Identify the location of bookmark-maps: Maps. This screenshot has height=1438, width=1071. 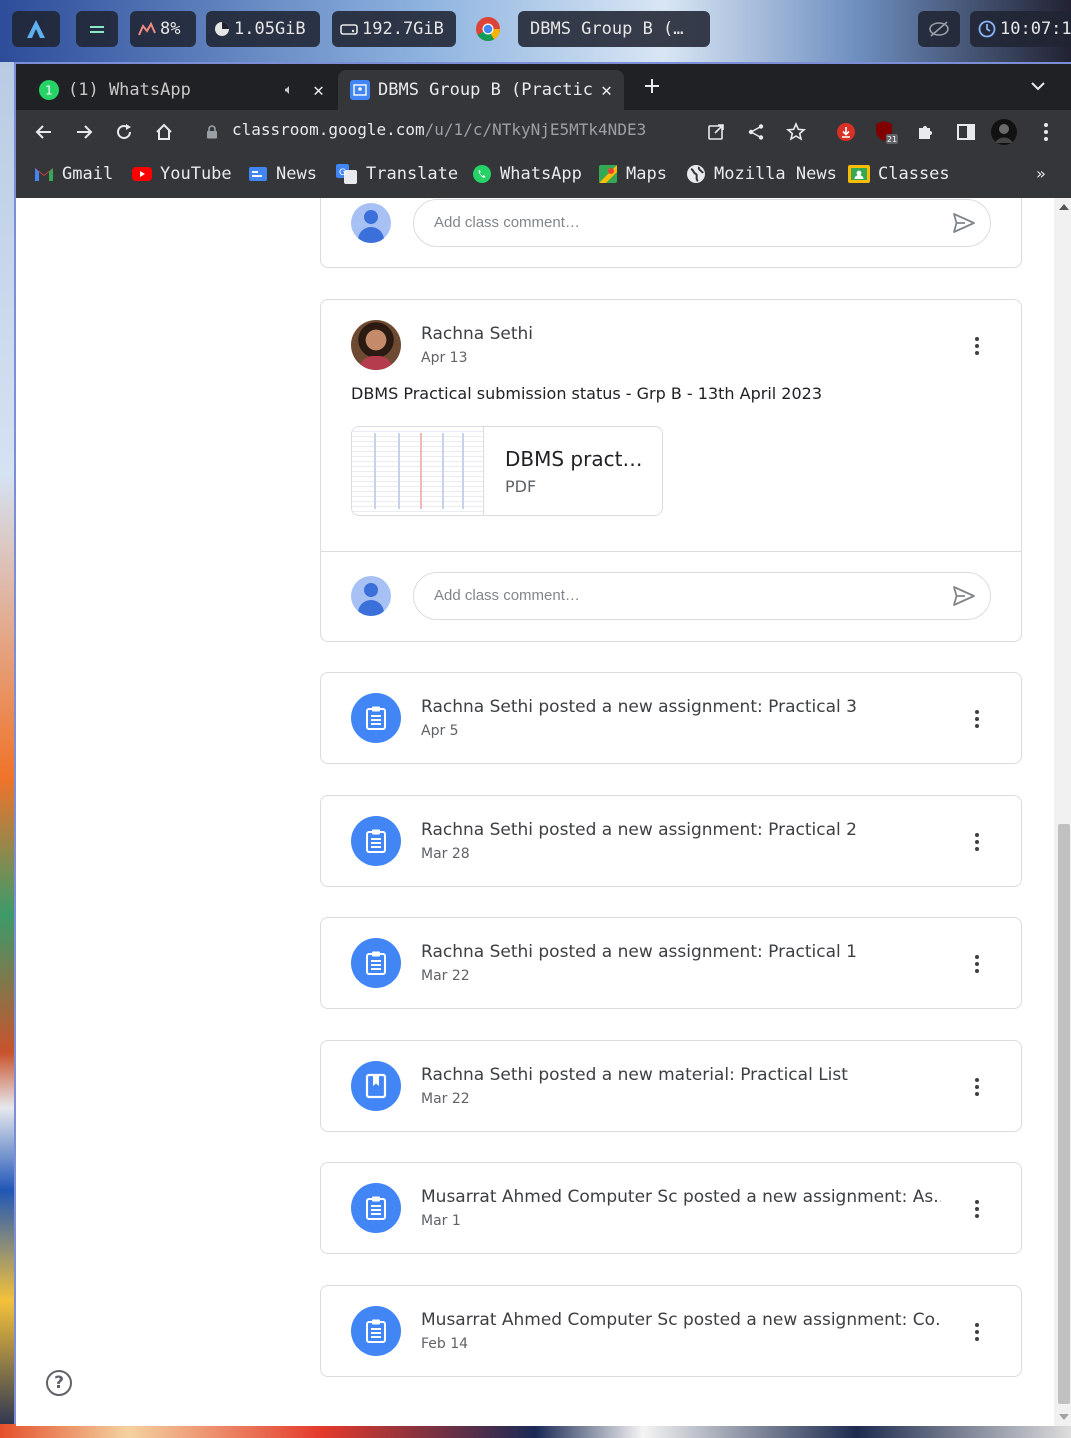
(632, 174).